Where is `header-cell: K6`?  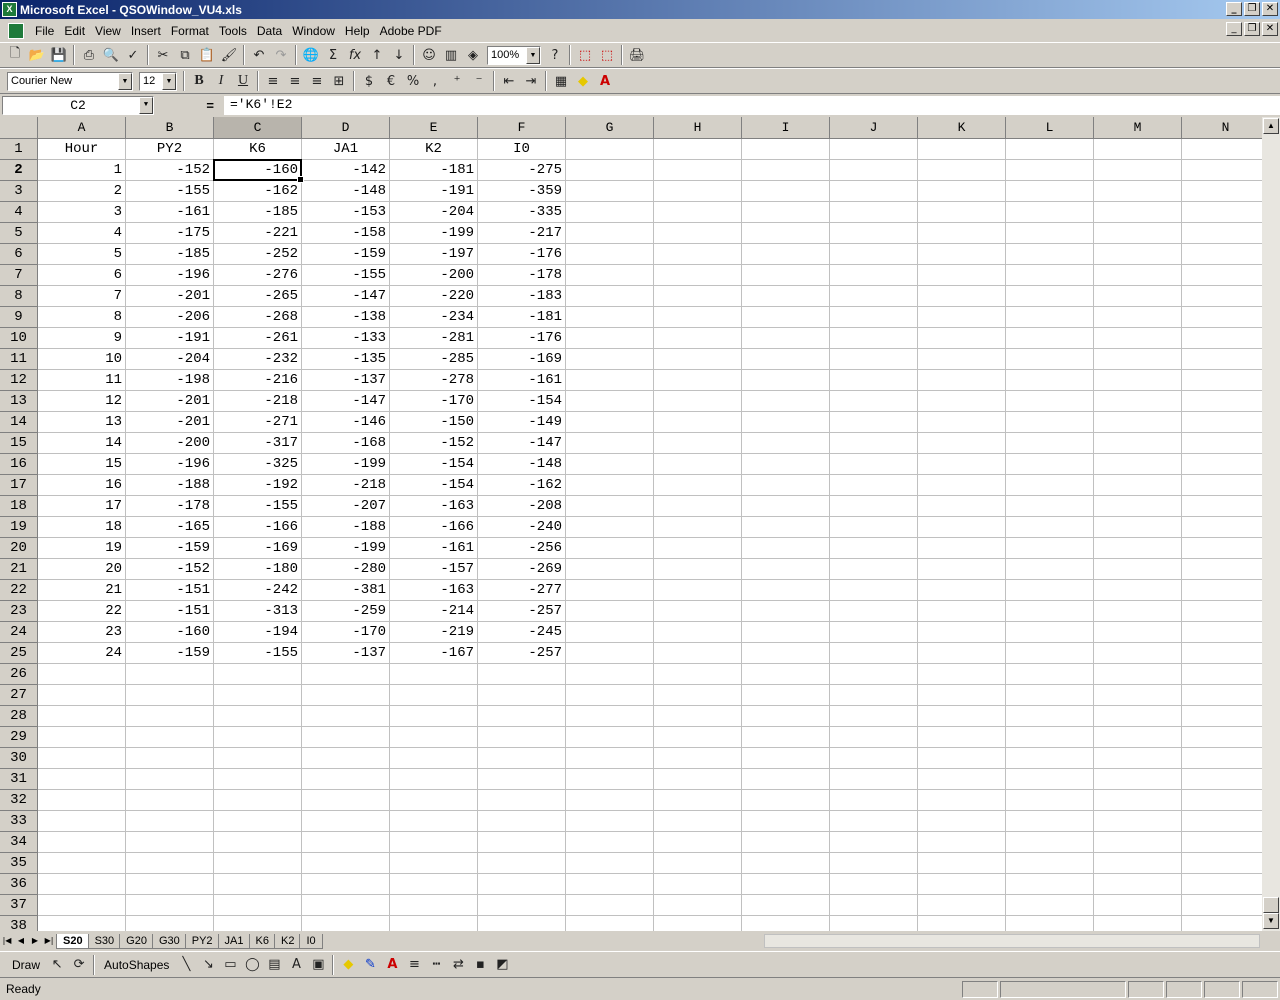
header-cell: K6 is located at coordinates (258, 149).